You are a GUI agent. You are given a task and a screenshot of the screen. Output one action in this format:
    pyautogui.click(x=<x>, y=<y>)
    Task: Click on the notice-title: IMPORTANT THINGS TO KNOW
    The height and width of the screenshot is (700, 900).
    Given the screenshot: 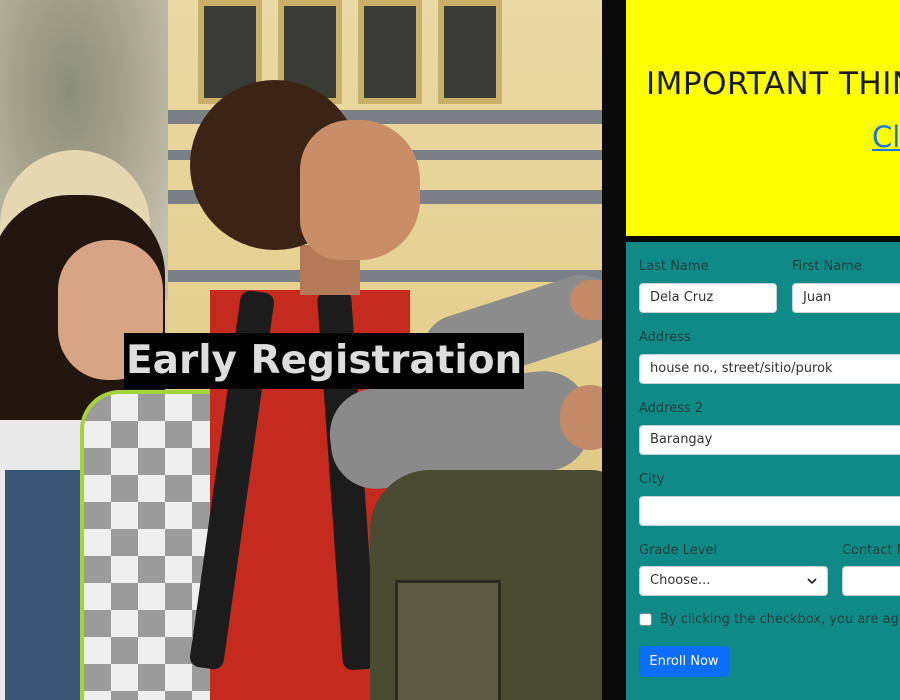 What is the action you would take?
    pyautogui.click(x=773, y=84)
    